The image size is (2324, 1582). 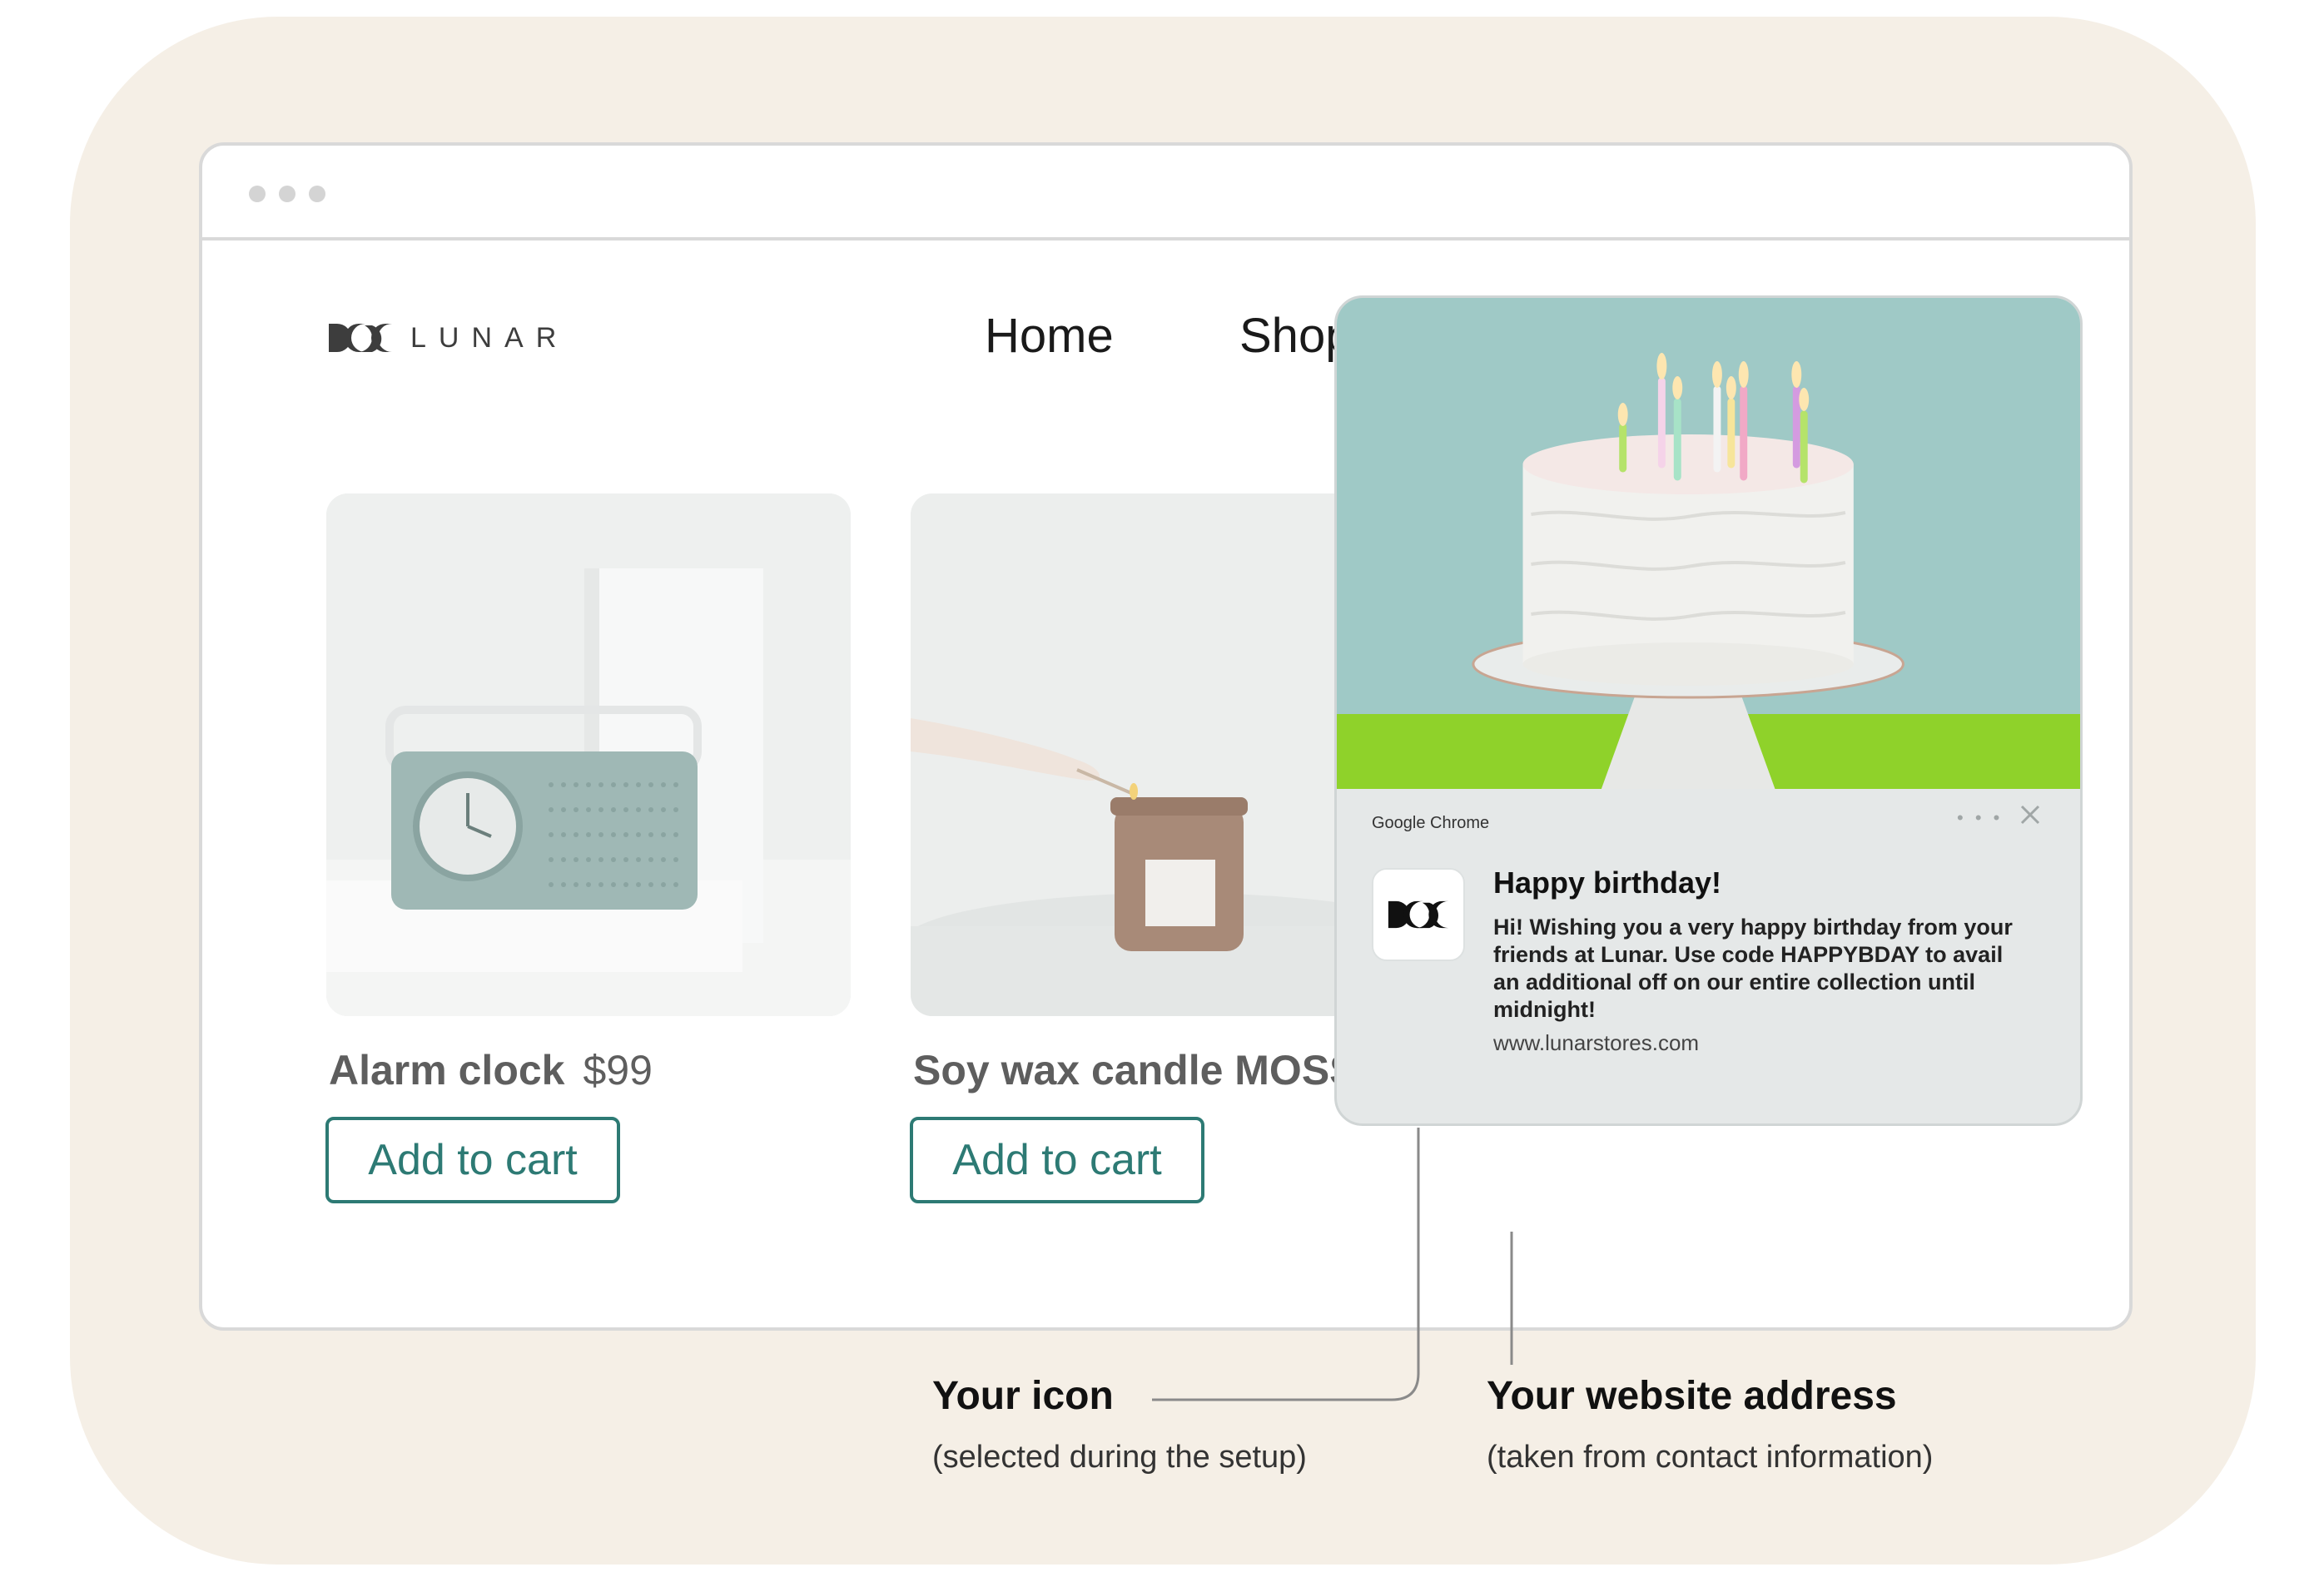 What do you see at coordinates (1119, 1458) in the screenshot?
I see `annotation-icon-subtitle: (selected during the setup)` at bounding box center [1119, 1458].